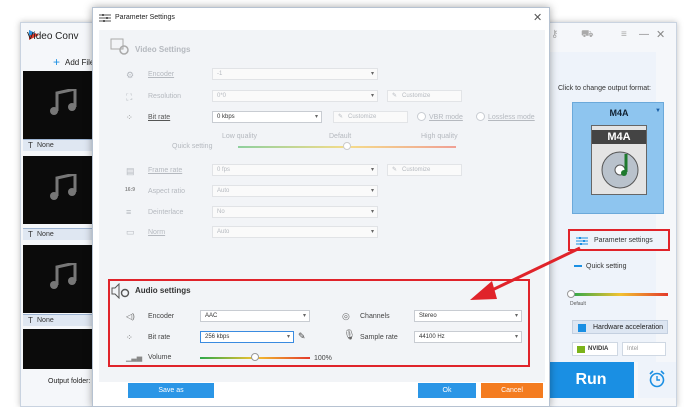  Describe the element at coordinates (571, 294) in the screenshot. I see `quick-setting-knob` at that location.